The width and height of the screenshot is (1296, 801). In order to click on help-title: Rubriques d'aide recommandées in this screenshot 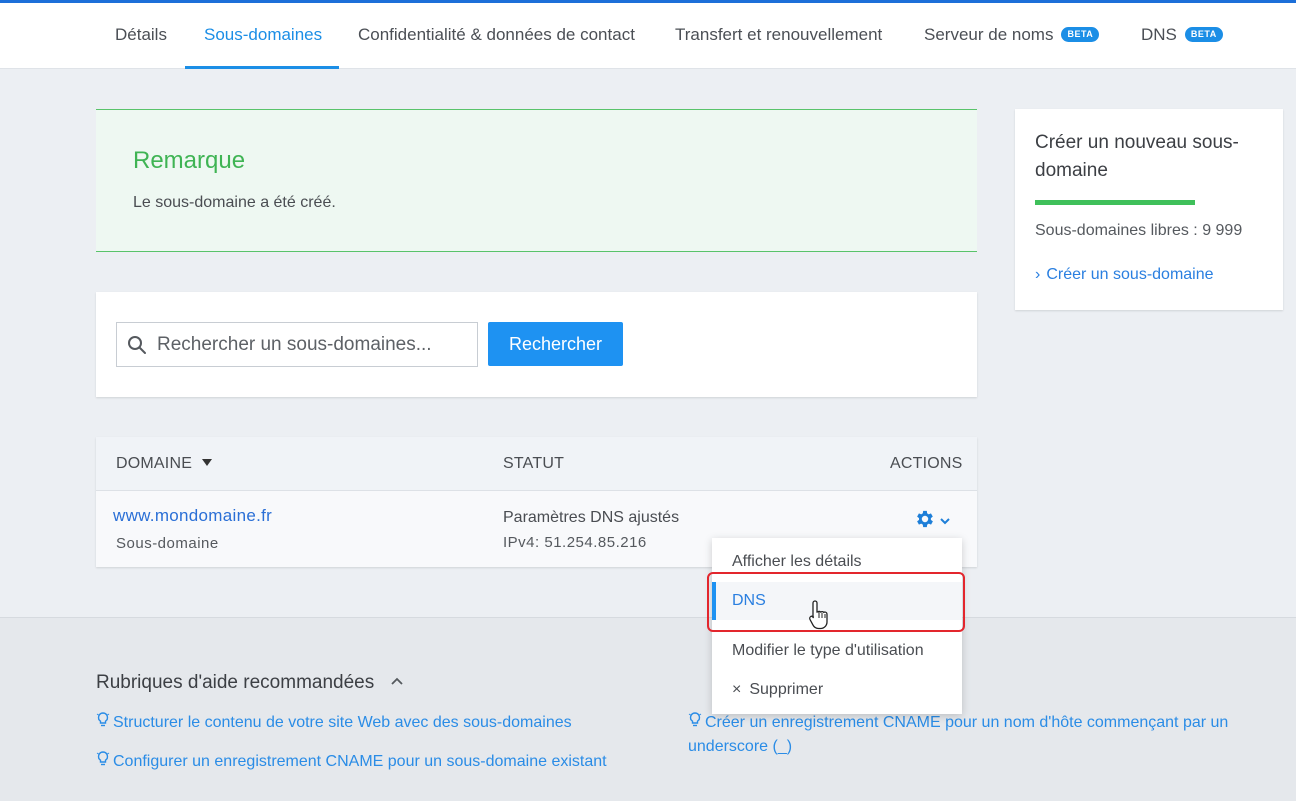, I will do `click(250, 683)`.